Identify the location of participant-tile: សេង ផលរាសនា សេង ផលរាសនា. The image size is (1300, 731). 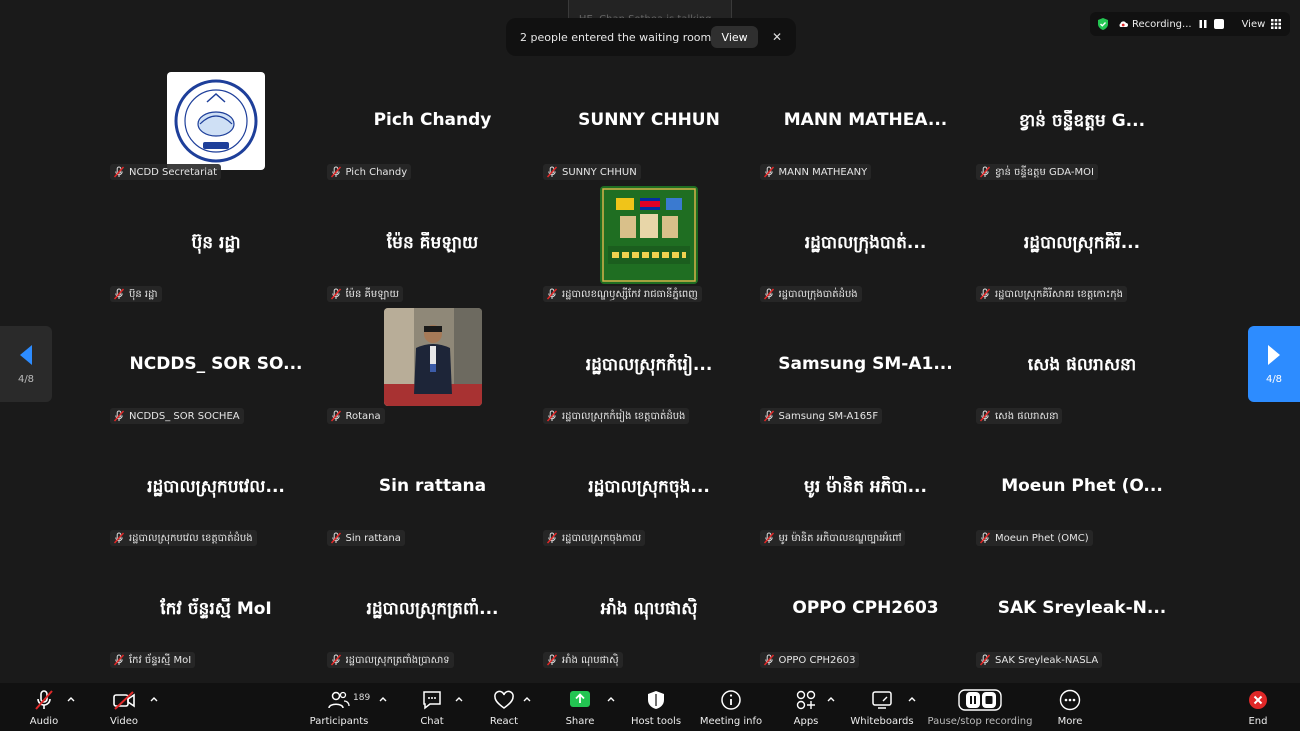
(1082, 367).